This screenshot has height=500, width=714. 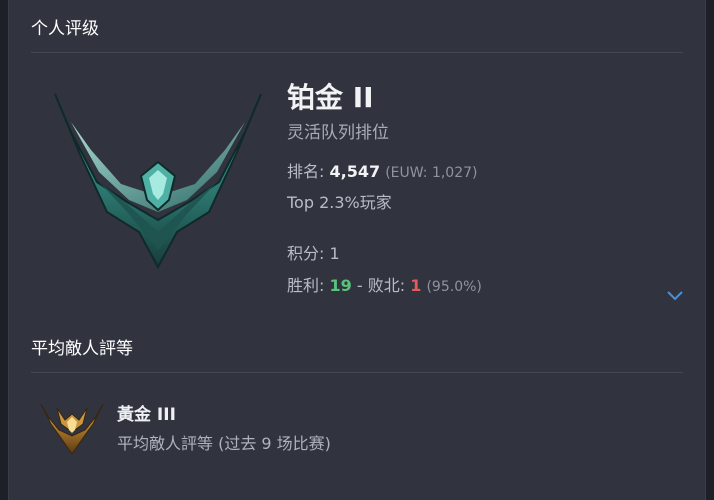 What do you see at coordinates (339, 202) in the screenshot?
I see `top-percent: Top 2.3%玩家` at bounding box center [339, 202].